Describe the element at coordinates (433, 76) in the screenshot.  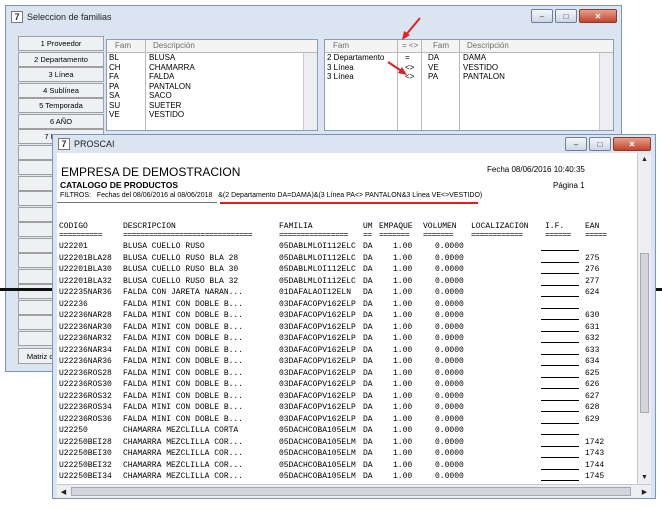
I see `filter-code: PA` at that location.